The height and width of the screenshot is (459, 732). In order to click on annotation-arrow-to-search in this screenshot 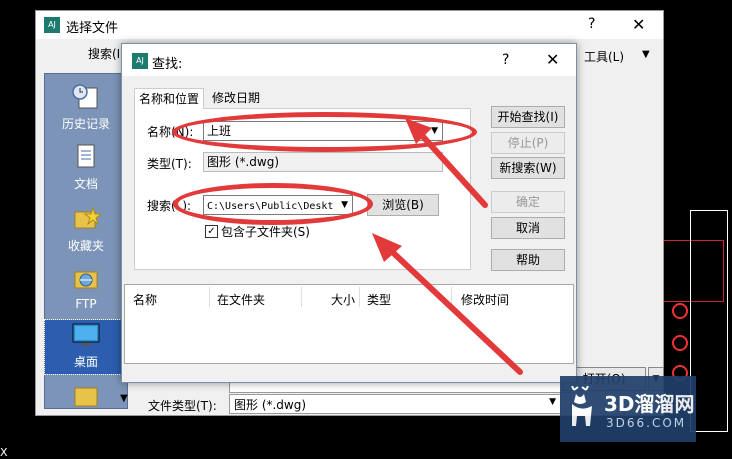, I will do `click(453, 309)`.